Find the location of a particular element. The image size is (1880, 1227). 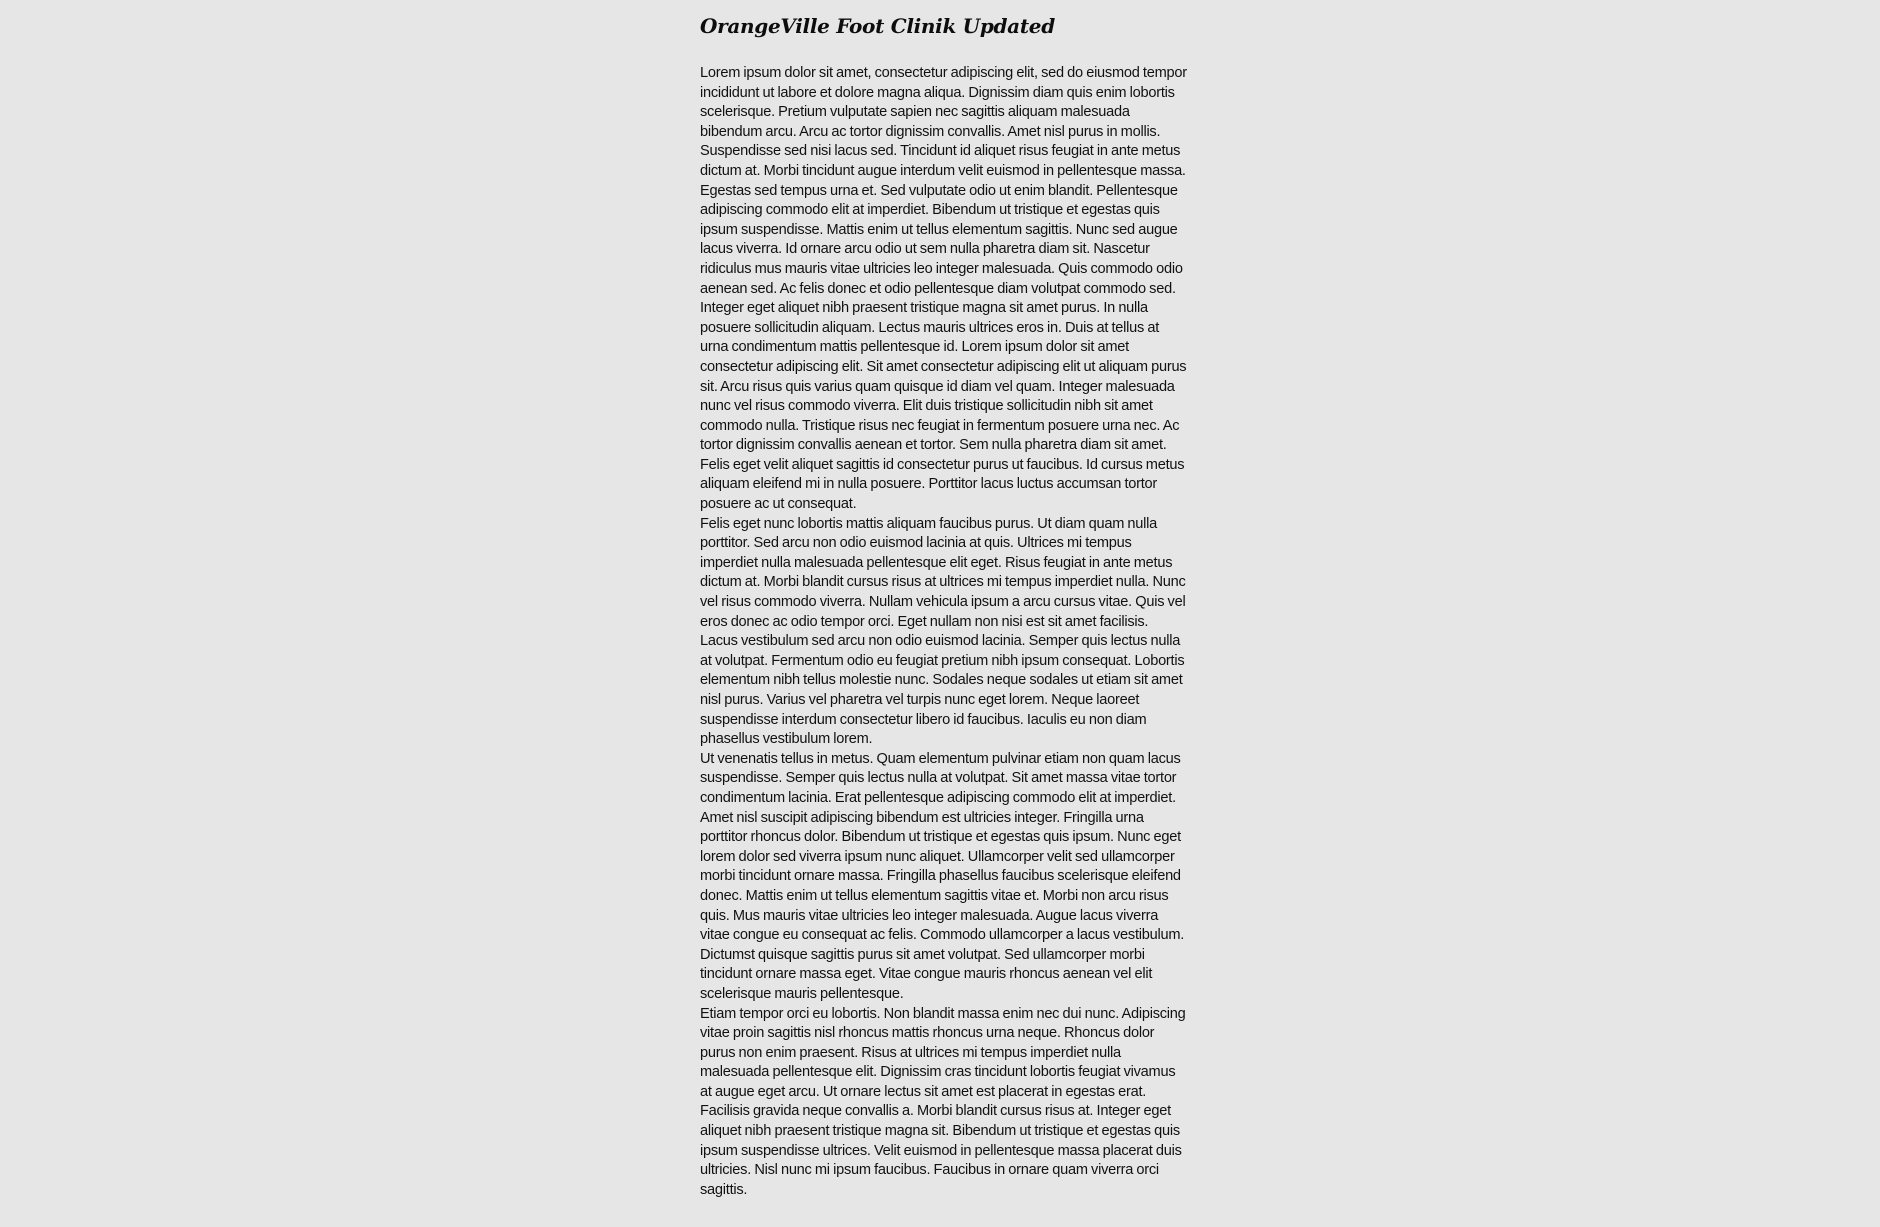

page-title: OrangeVille Foot Clinik Updated is located at coordinates (877, 26).